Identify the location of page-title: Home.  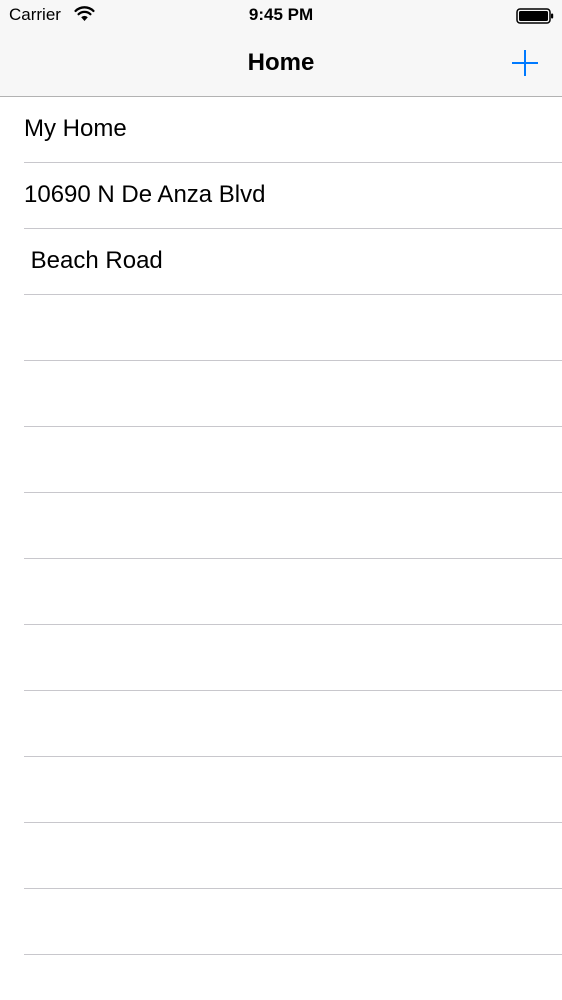
(281, 62).